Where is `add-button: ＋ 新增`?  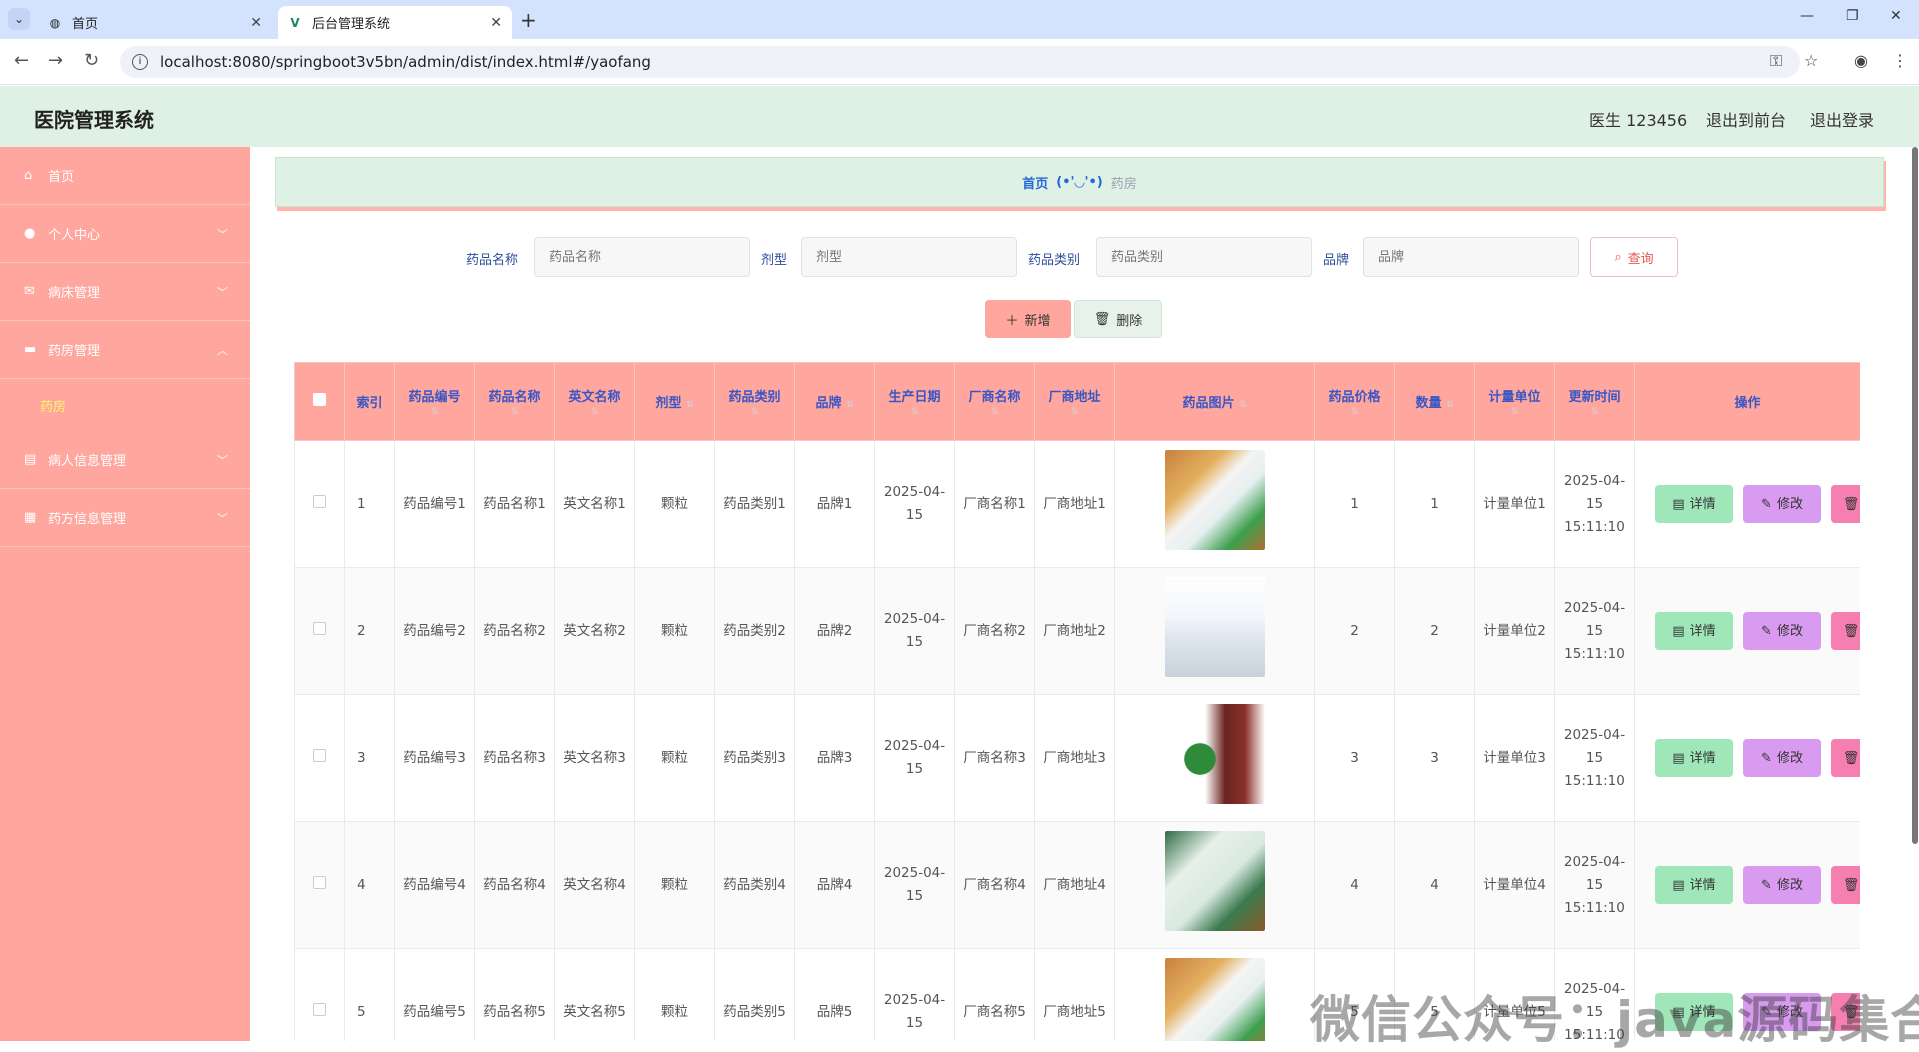
add-button: ＋ 新增 is located at coordinates (1028, 319).